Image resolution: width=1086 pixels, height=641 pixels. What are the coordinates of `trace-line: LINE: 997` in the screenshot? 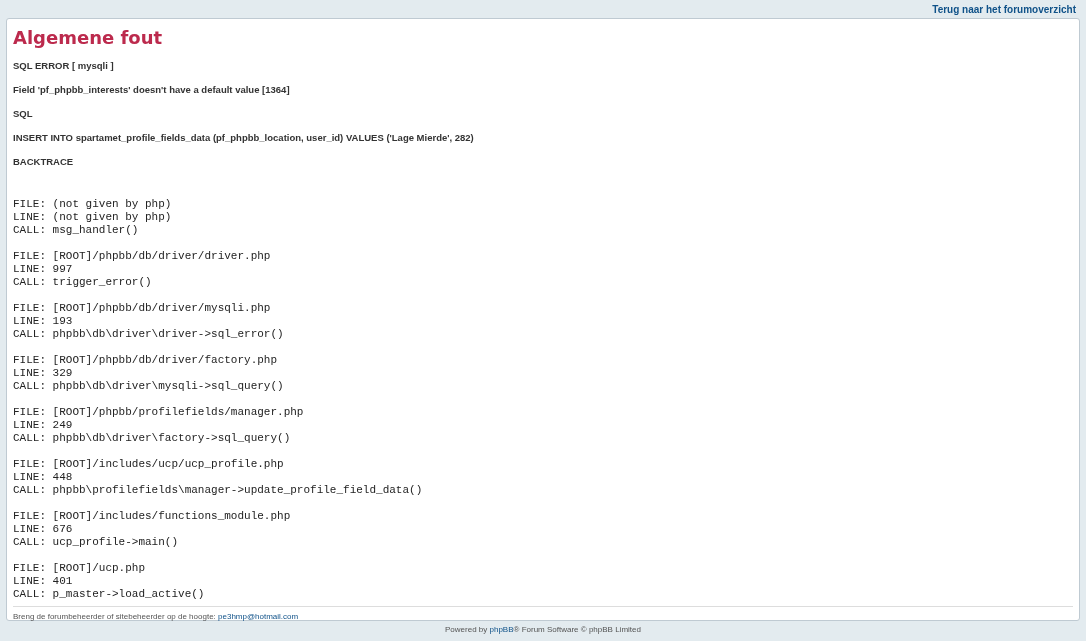 It's located at (43, 269).